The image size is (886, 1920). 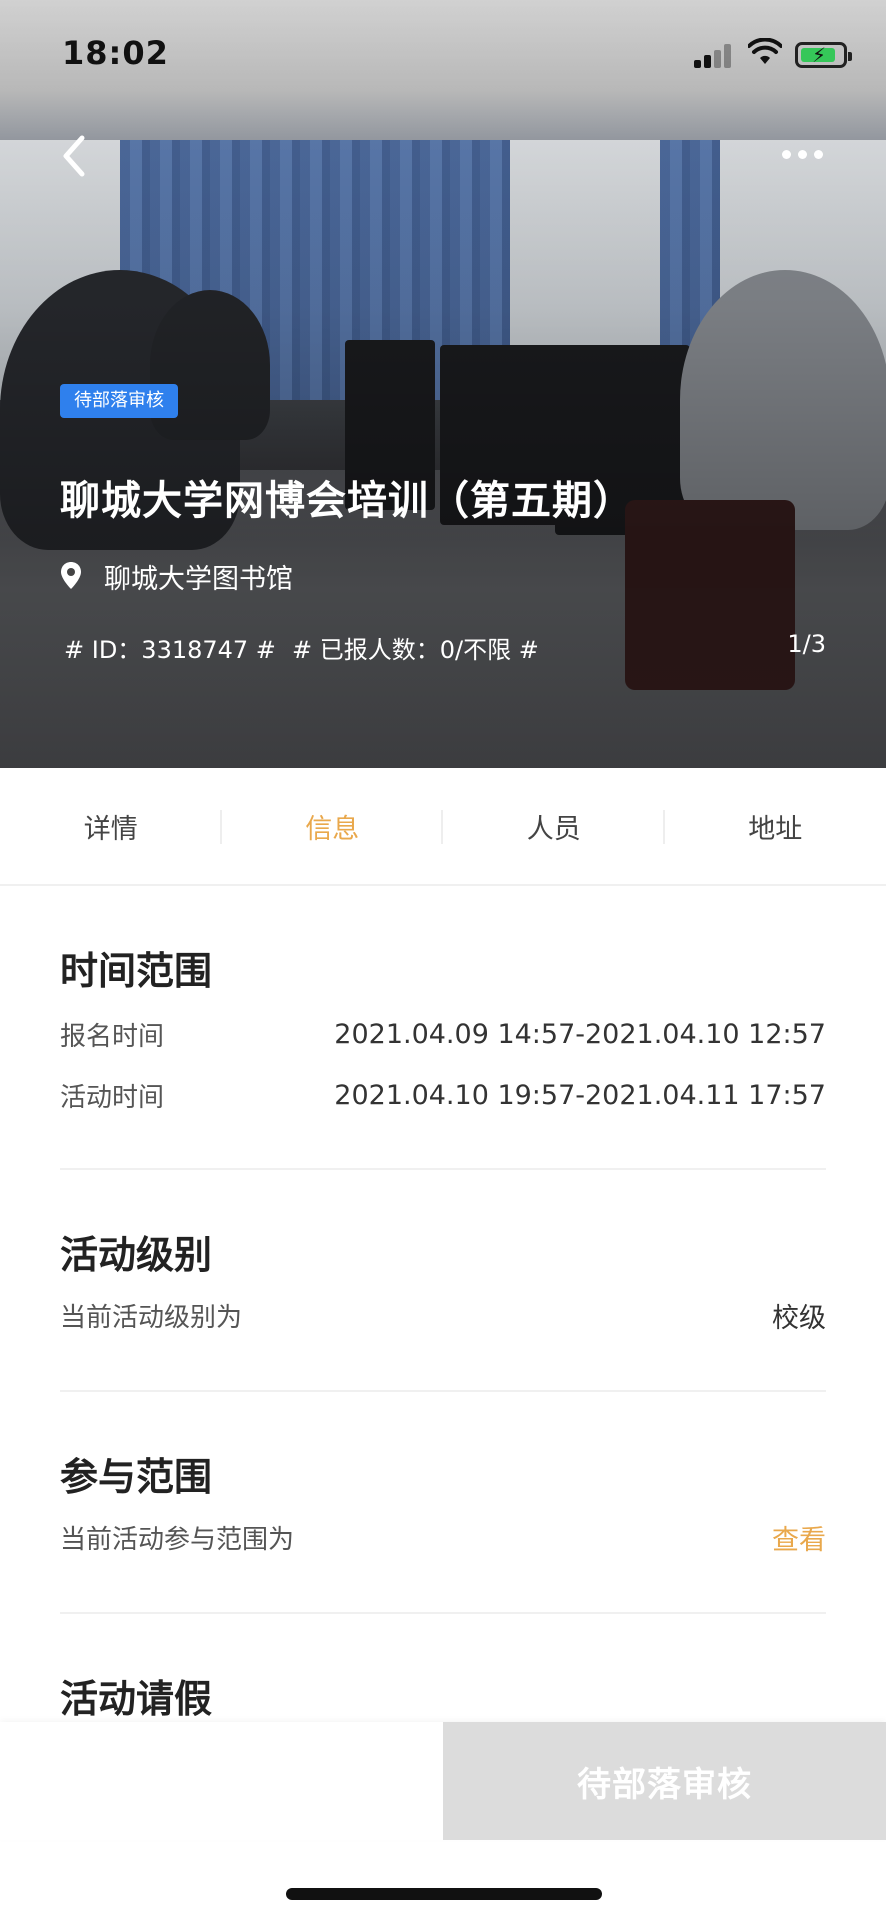 What do you see at coordinates (415, 650) in the screenshot?
I see `signup-count-text: # 已报人数：0/不限 #` at bounding box center [415, 650].